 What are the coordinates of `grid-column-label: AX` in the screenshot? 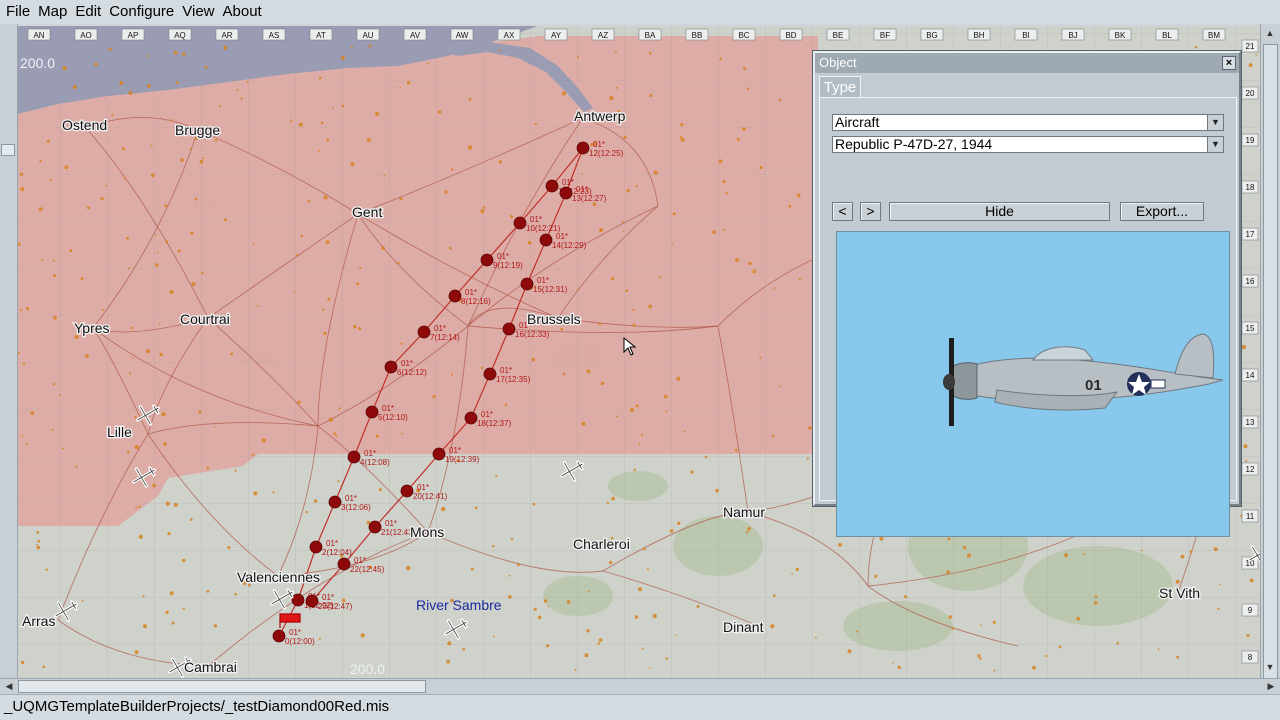 It's located at (509, 35).